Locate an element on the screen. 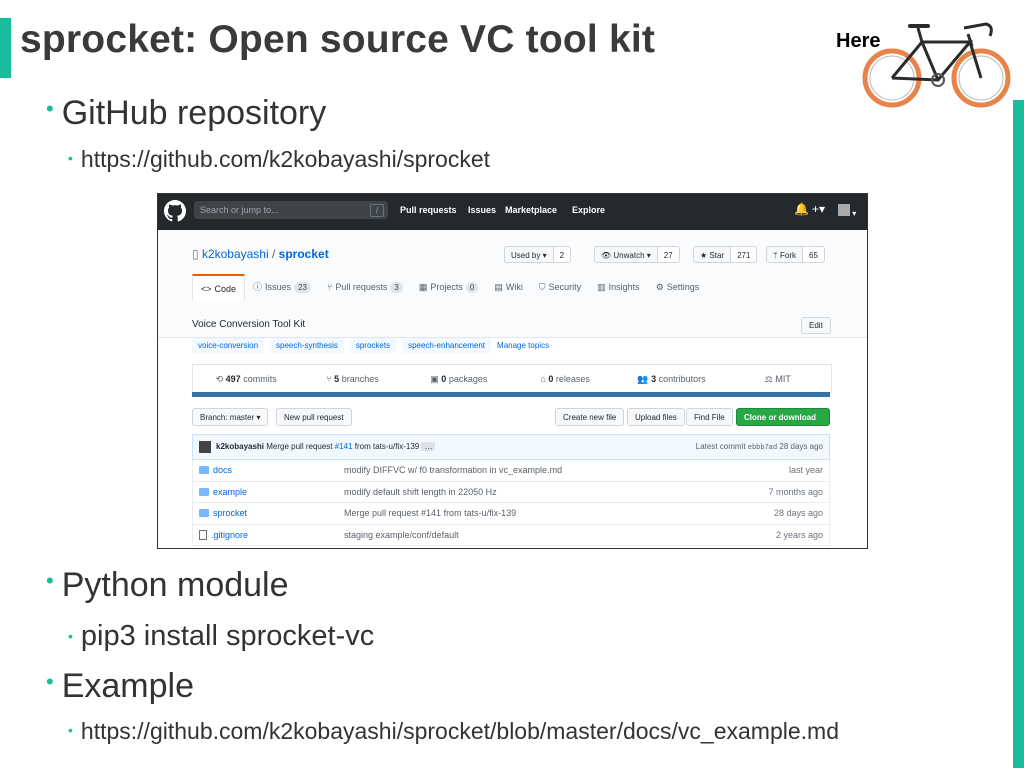 This screenshot has width=1024, height=768. tab-wiki: ▤ Wiki is located at coordinates (508, 287).